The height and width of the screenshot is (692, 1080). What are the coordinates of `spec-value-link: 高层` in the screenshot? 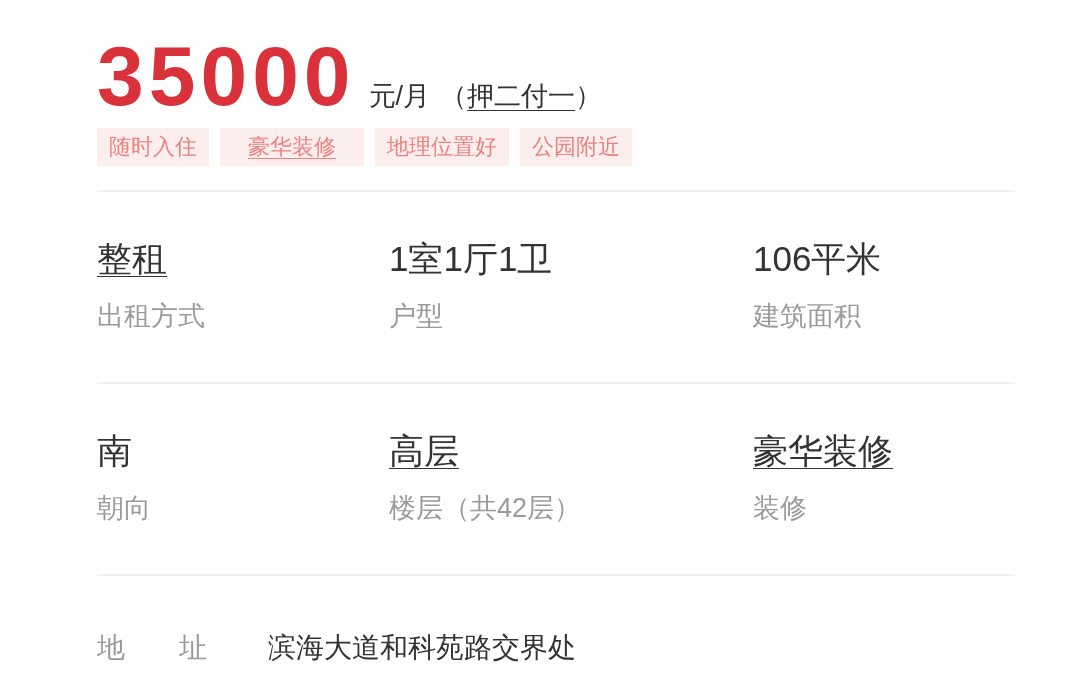 It's located at (424, 450).